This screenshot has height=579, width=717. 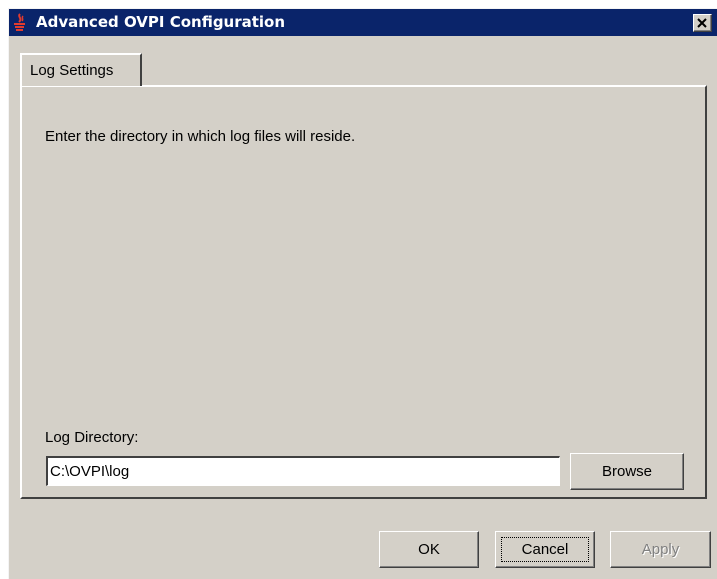 I want to click on close-button, so click(x=702, y=23).